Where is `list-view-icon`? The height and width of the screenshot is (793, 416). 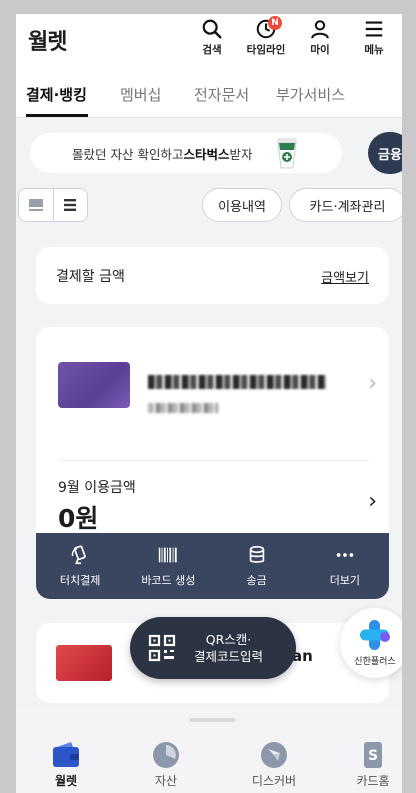
list-view-icon is located at coordinates (70, 205).